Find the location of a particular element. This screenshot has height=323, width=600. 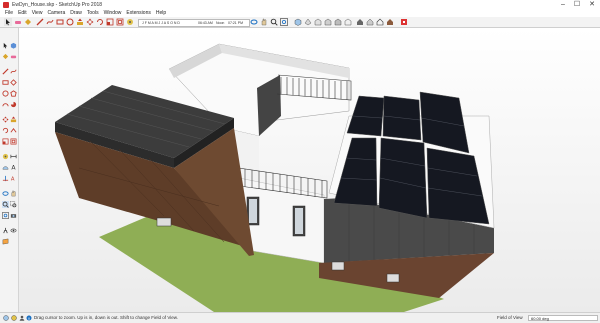

line-tool-icon is located at coordinates (40, 22).